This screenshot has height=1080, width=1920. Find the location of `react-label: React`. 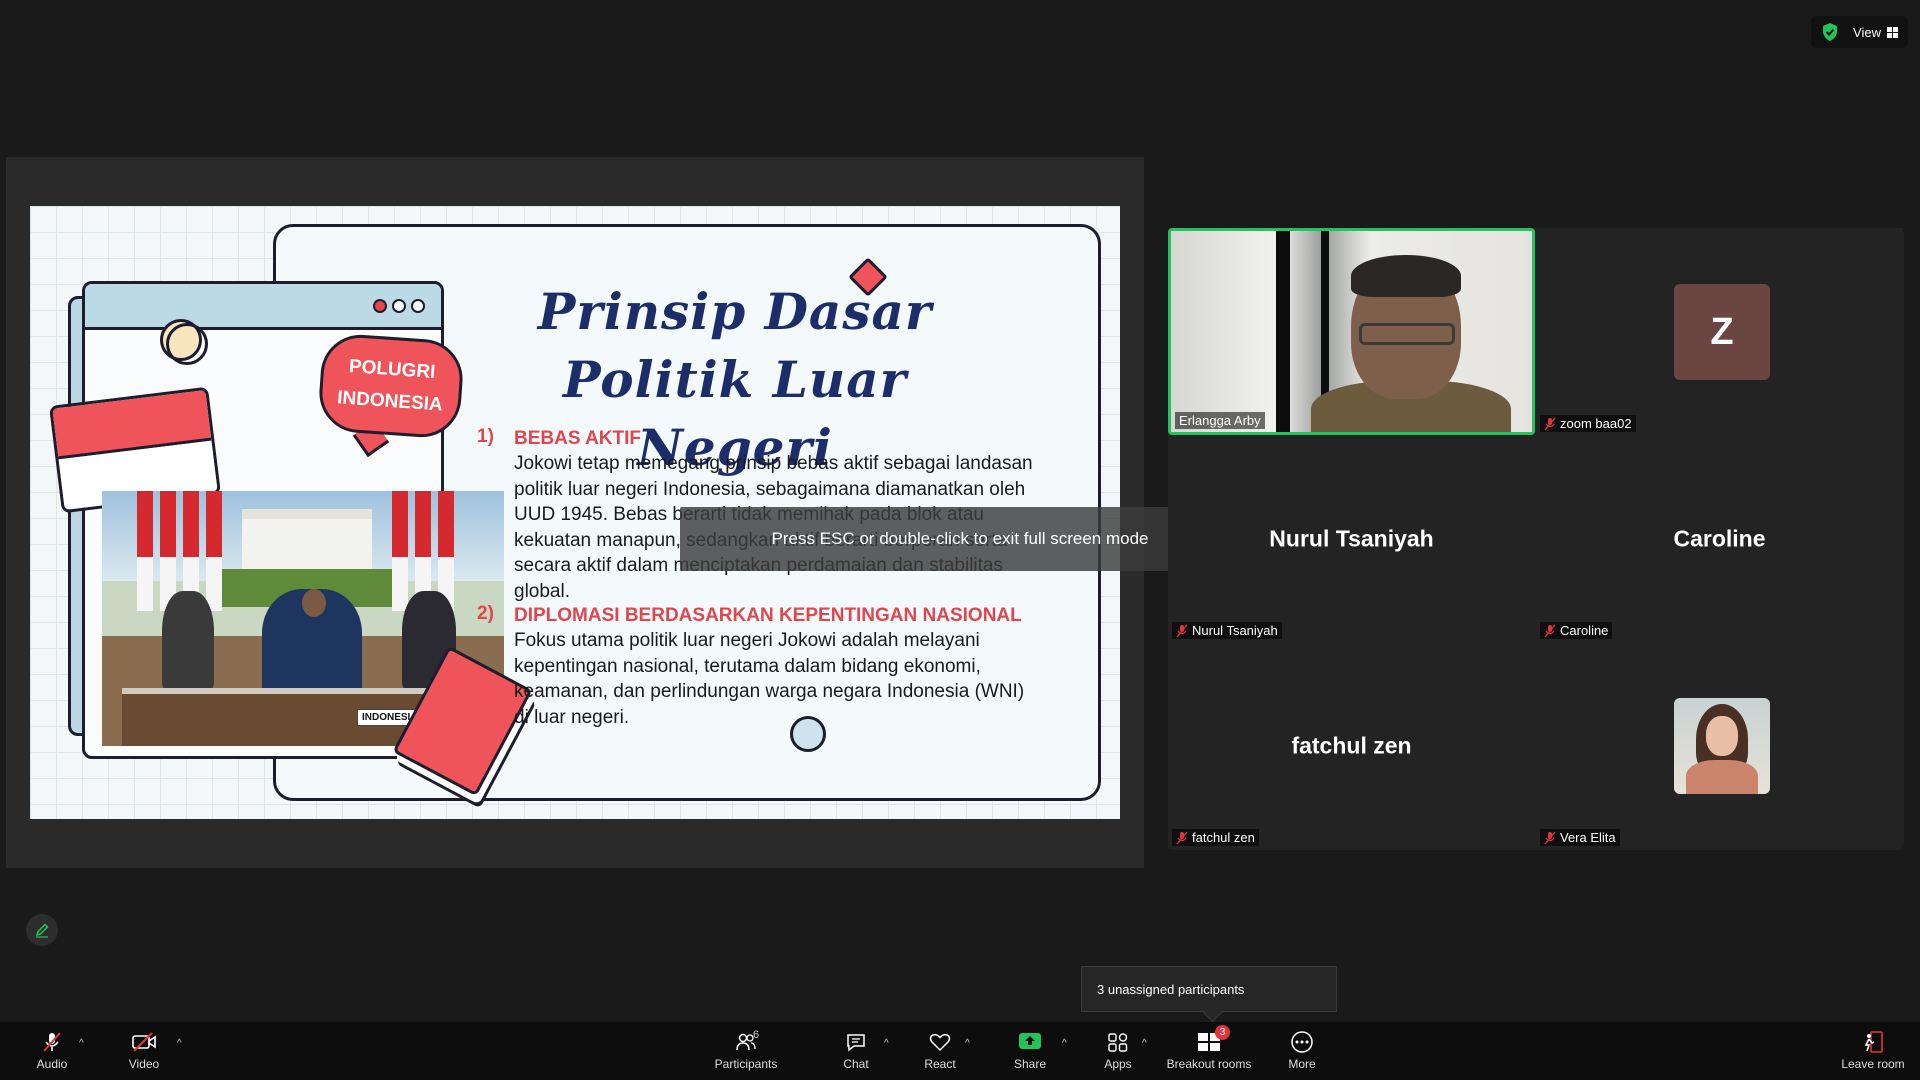

react-label: React is located at coordinates (940, 1064).